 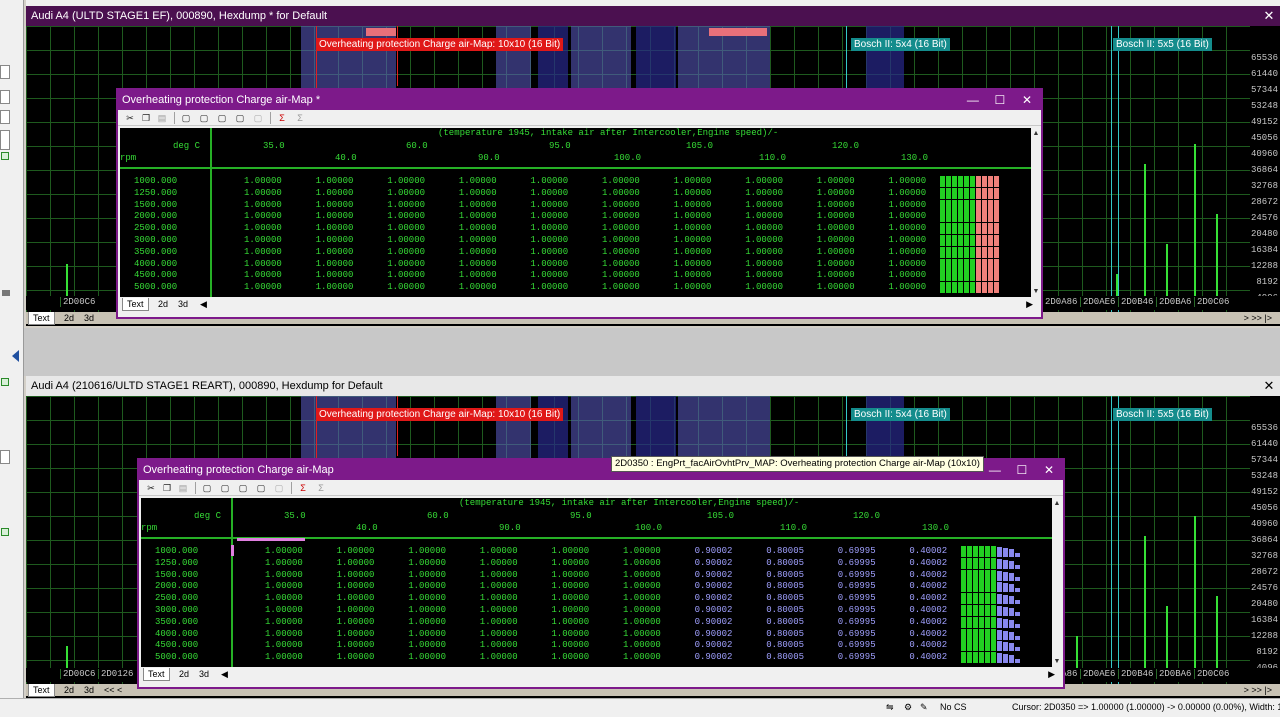 I want to click on maximize-icon: ☐, so click(x=1022, y=470).